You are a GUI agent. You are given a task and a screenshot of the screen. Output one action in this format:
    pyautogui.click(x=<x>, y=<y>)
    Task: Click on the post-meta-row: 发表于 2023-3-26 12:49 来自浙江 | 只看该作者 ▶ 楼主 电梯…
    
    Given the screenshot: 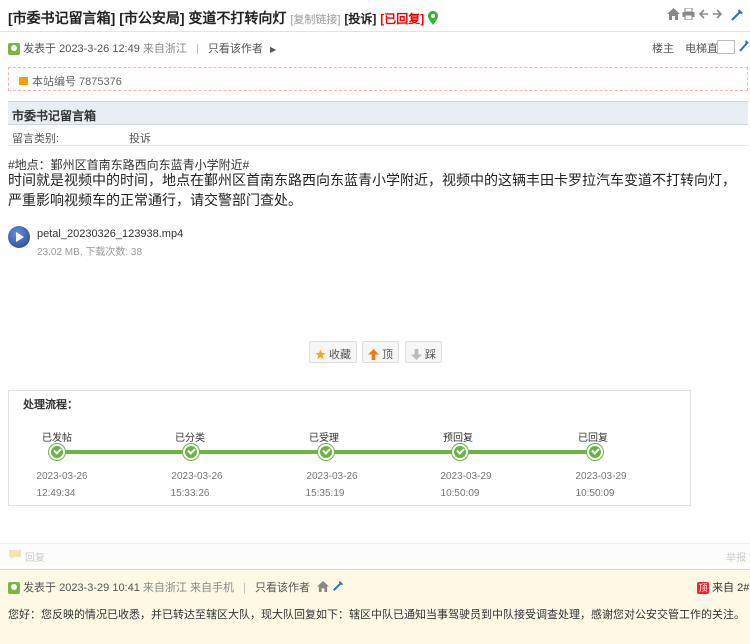 What is the action you would take?
    pyautogui.click(x=375, y=49)
    